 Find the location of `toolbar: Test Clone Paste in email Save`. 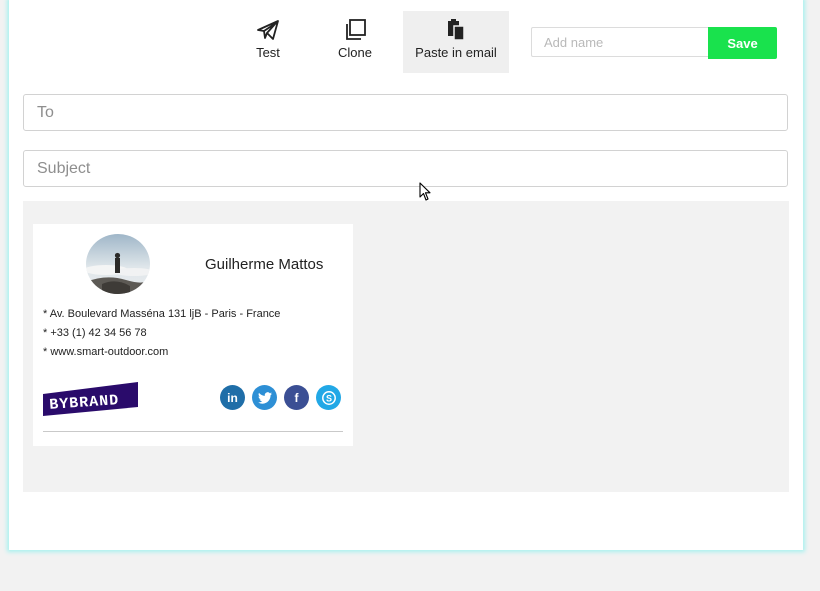

toolbar: Test Clone Paste in email Save is located at coordinates (406, 40).